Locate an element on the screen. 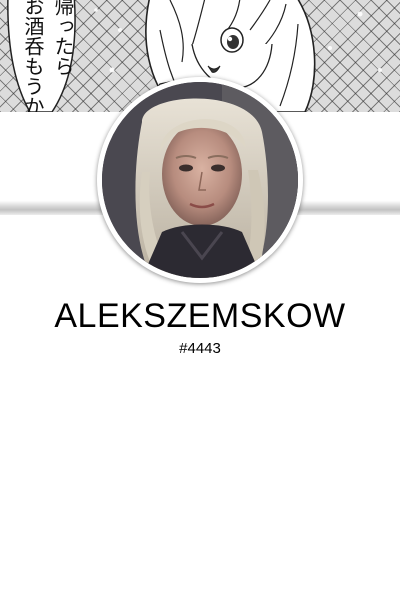 The image size is (400, 600). speech-bubble-line: 帰ったら is located at coordinates (63, 38).